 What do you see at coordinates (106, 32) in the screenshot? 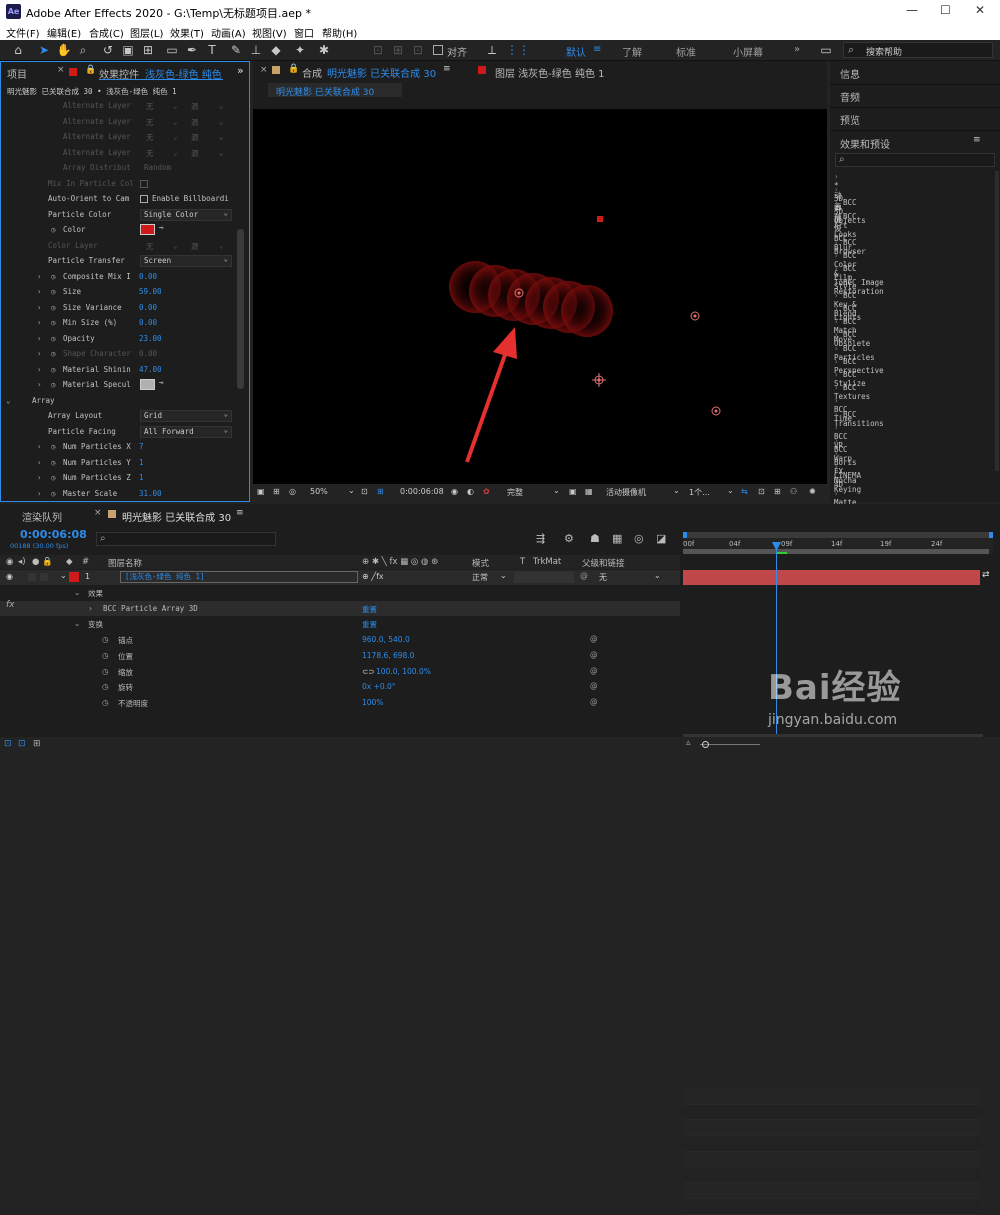
I see `menu-composition: 合成(C)` at bounding box center [106, 32].